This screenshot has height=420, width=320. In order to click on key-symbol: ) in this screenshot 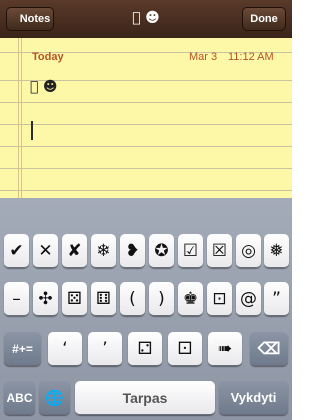, I will do `click(161, 299)`.